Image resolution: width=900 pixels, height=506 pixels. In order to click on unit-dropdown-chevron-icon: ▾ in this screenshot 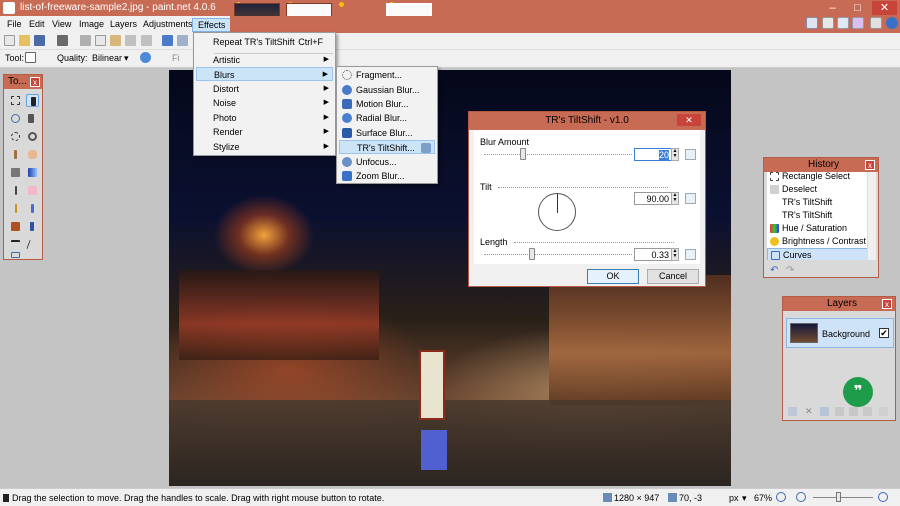, I will do `click(744, 498)`.